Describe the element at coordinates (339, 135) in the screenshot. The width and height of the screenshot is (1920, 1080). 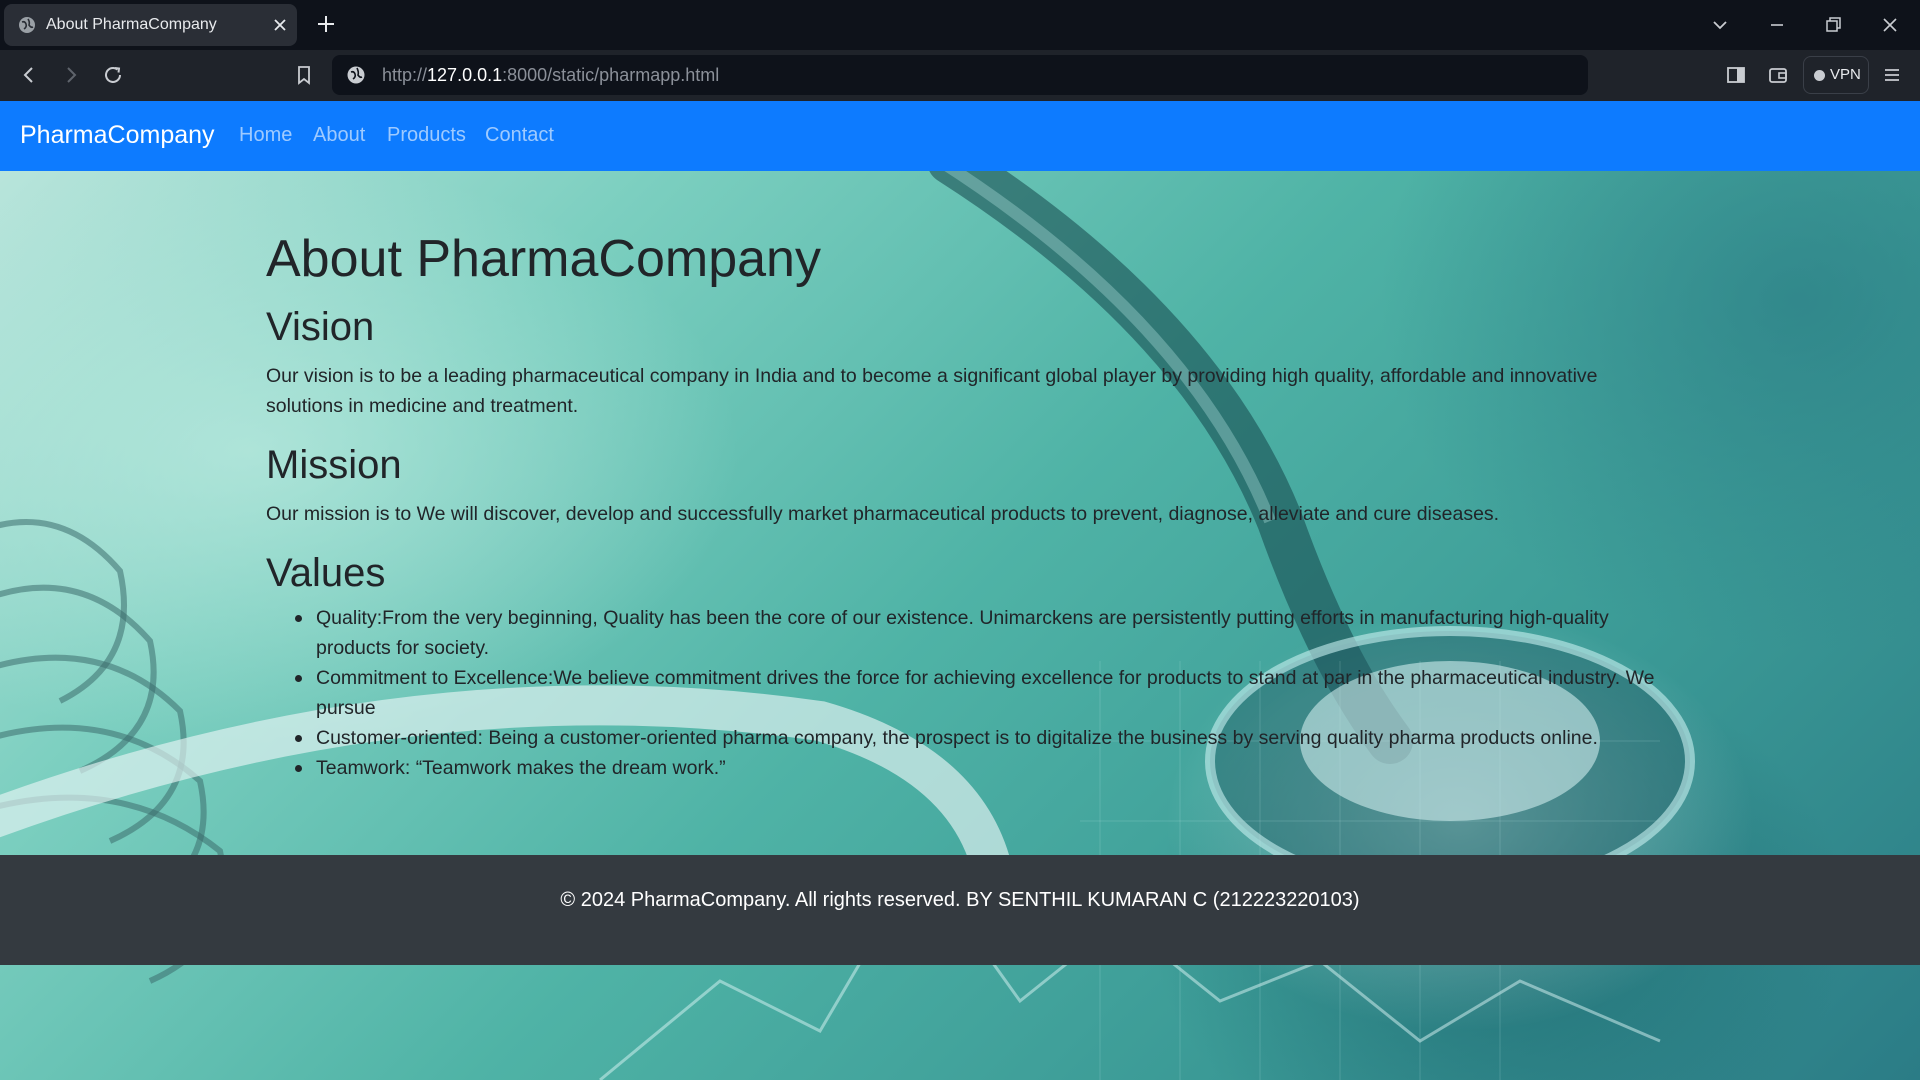
I see `nav-link-about: About` at that location.